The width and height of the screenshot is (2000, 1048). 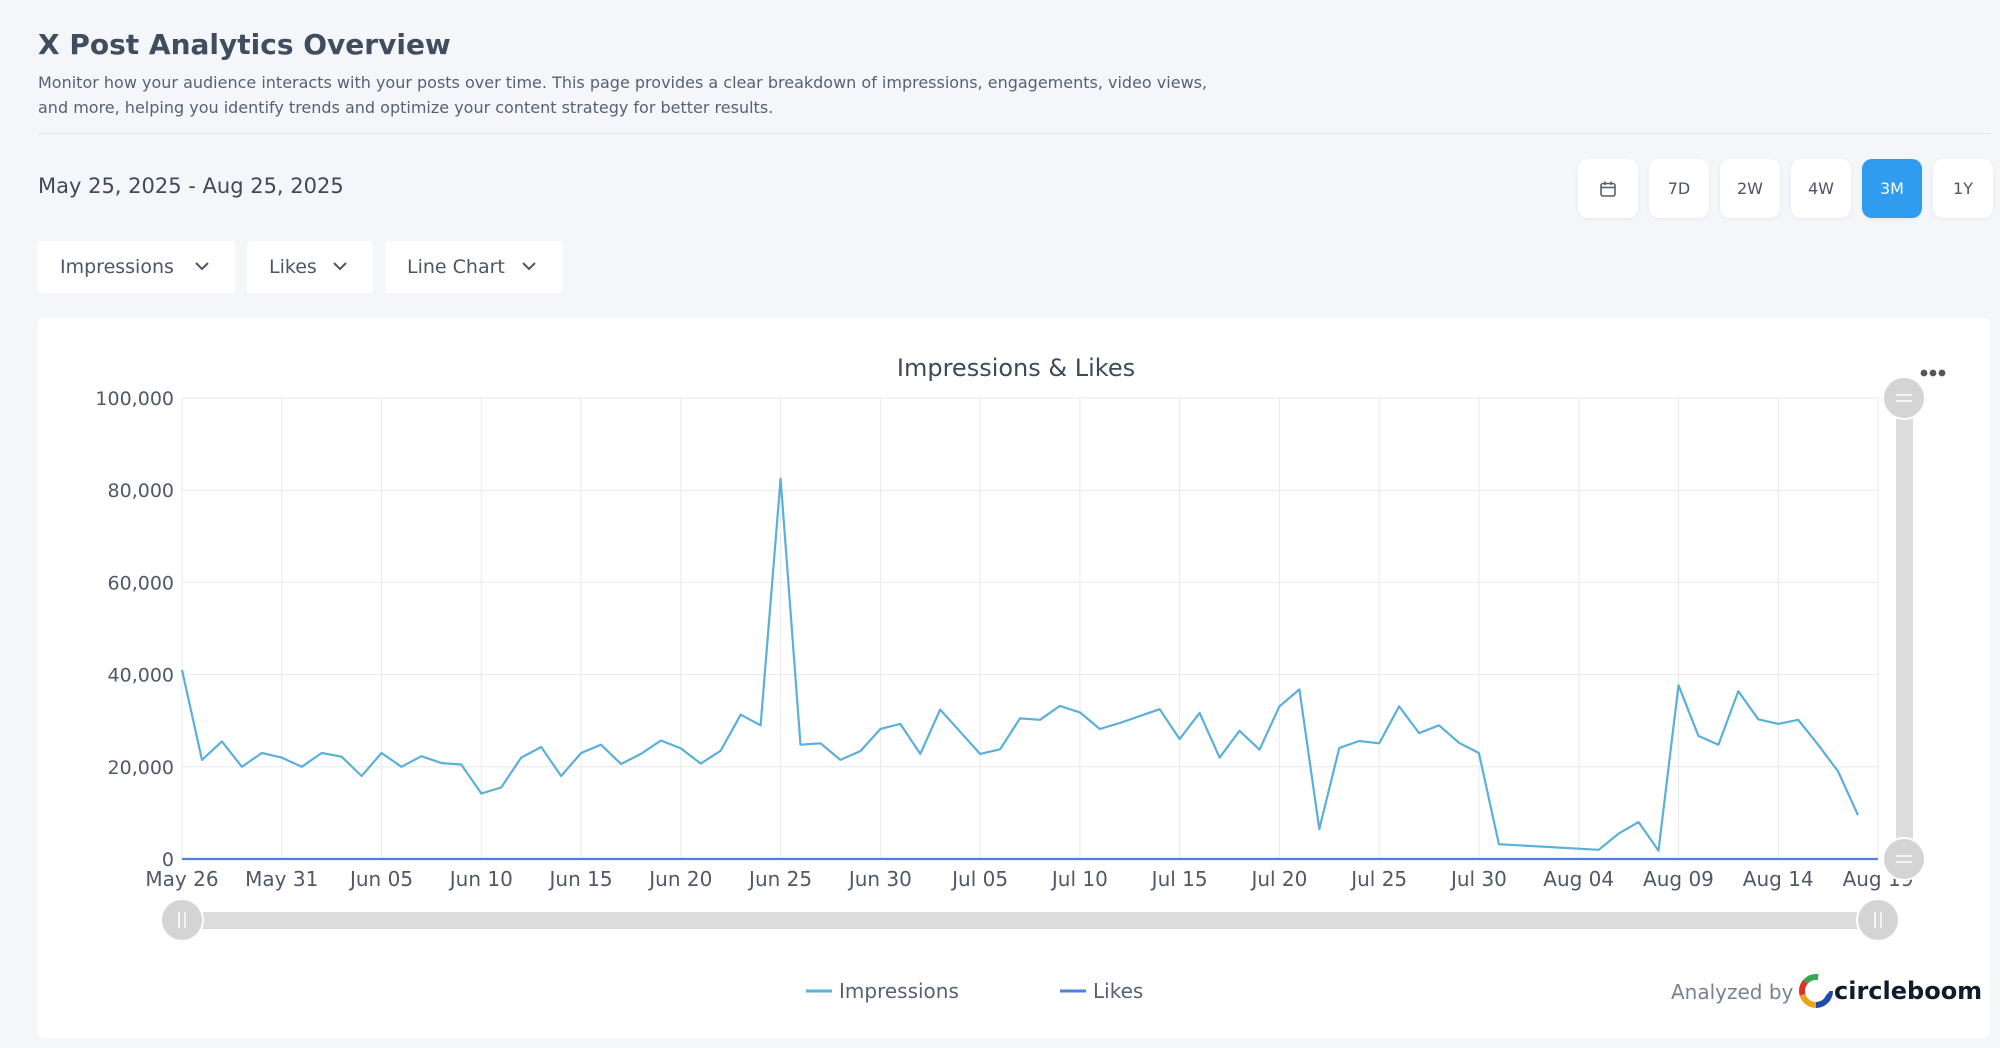 What do you see at coordinates (141, 768) in the screenshot?
I see `y-tick-label: 20,000` at bounding box center [141, 768].